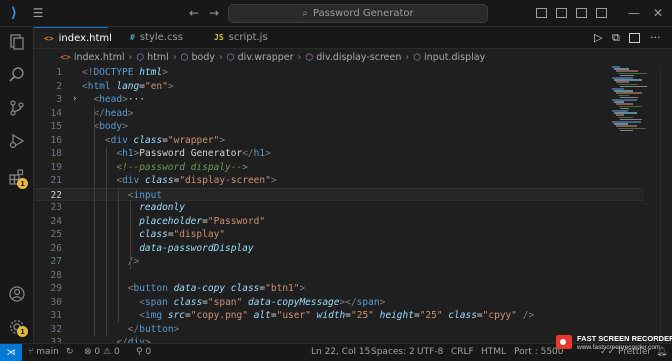  I want to click on code-text: </head>, so click(107, 114).